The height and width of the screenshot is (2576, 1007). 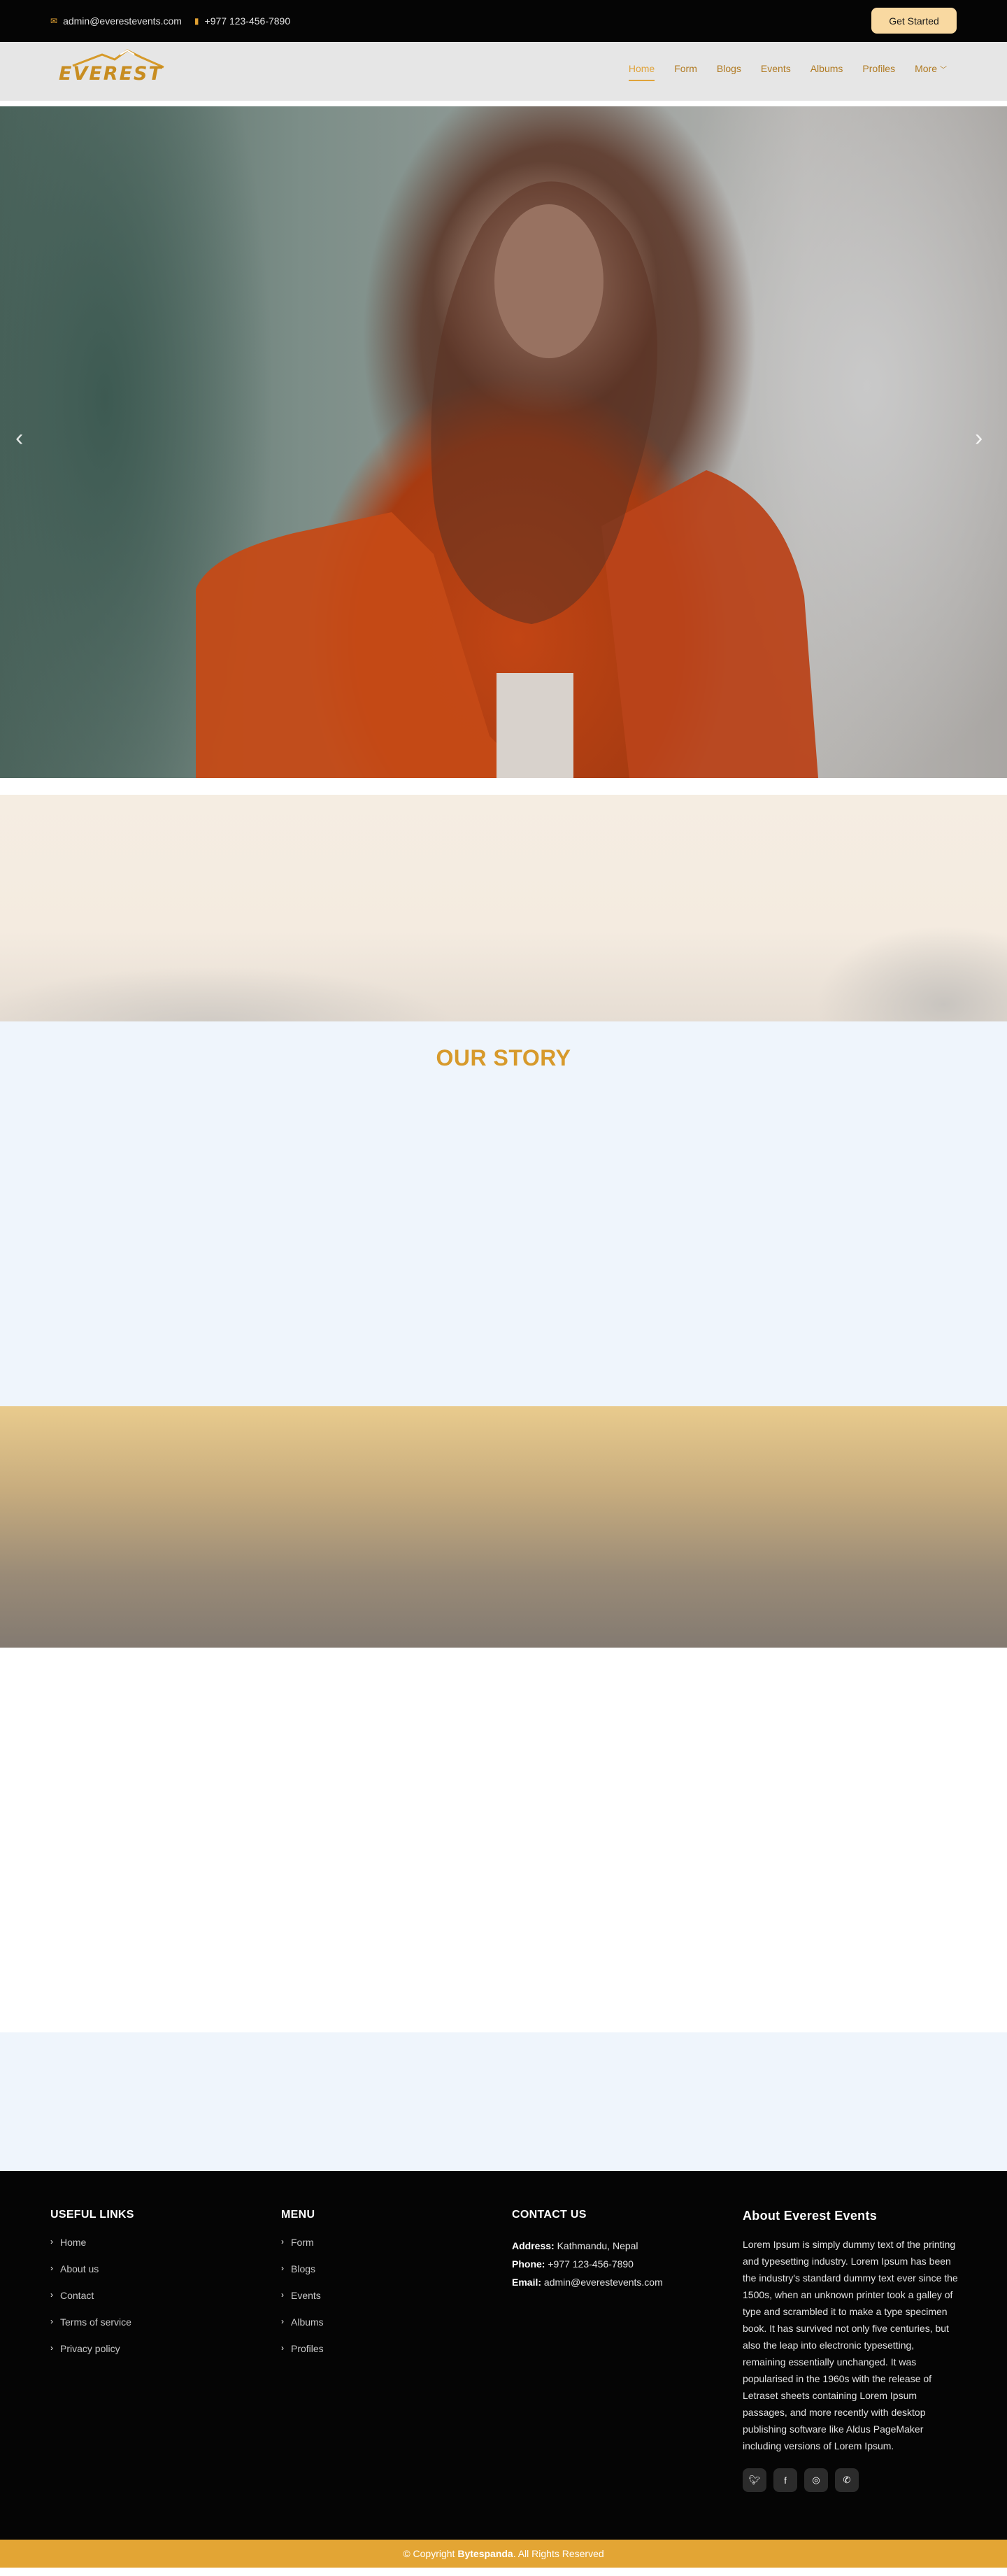 I want to click on copyright-company: Bytespanda, so click(x=485, y=2553).